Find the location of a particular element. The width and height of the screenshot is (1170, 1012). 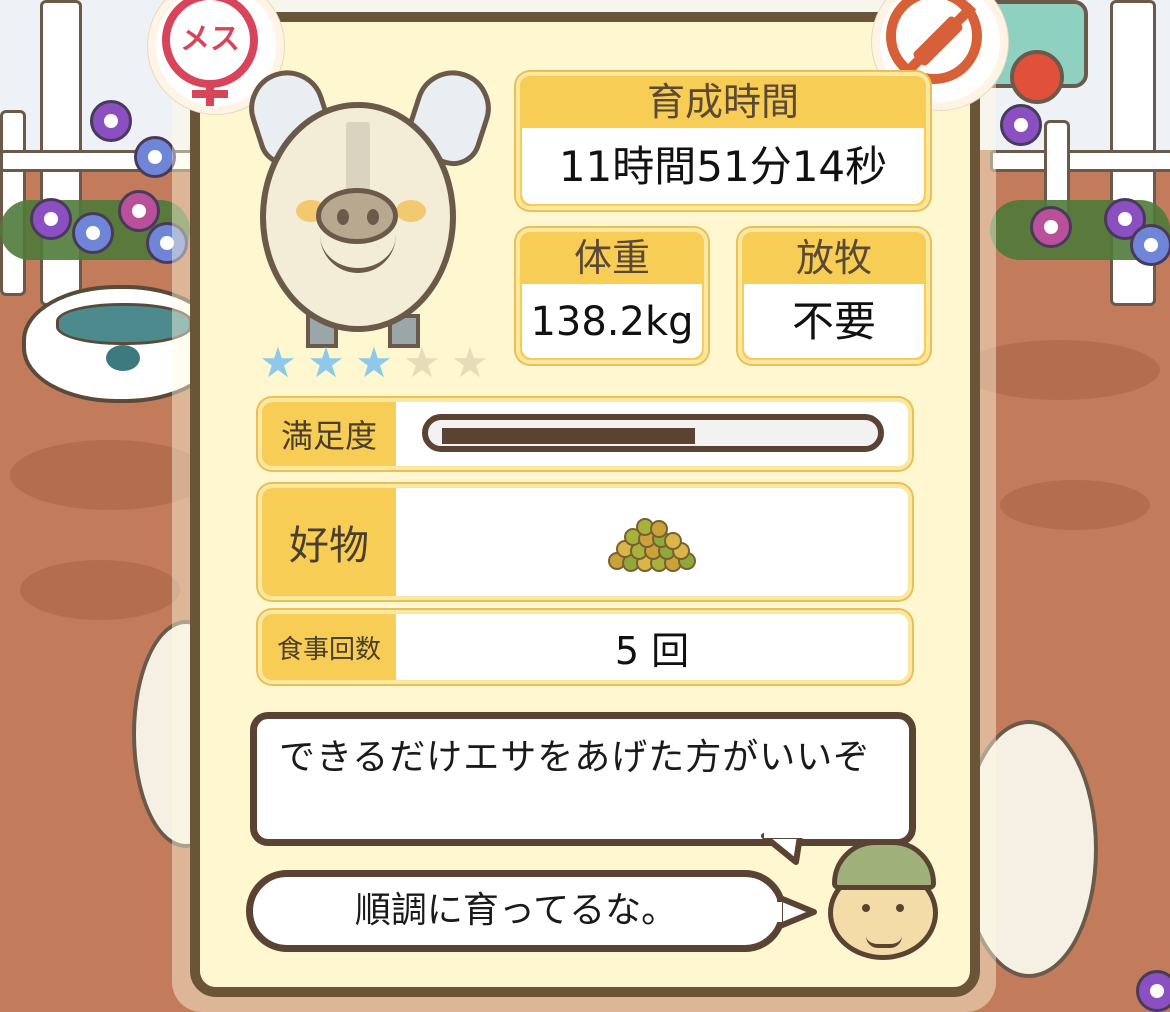

growth-time-label: 育成時間 is located at coordinates (722, 102).